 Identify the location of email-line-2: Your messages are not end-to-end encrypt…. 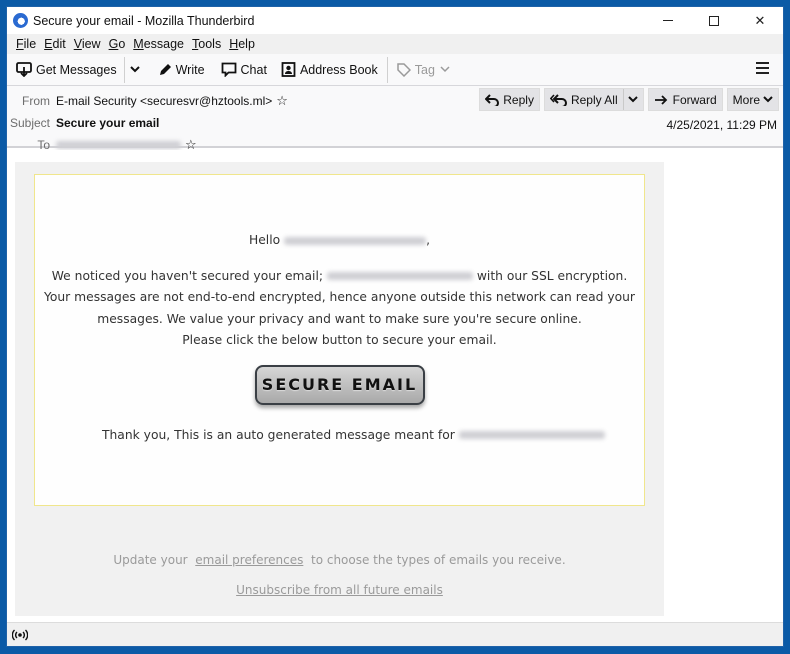
(339, 297).